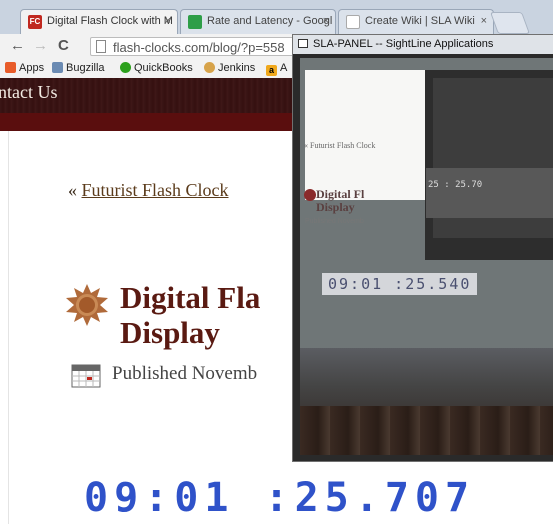 The image size is (553, 524). I want to click on page-icon, so click(101, 46).